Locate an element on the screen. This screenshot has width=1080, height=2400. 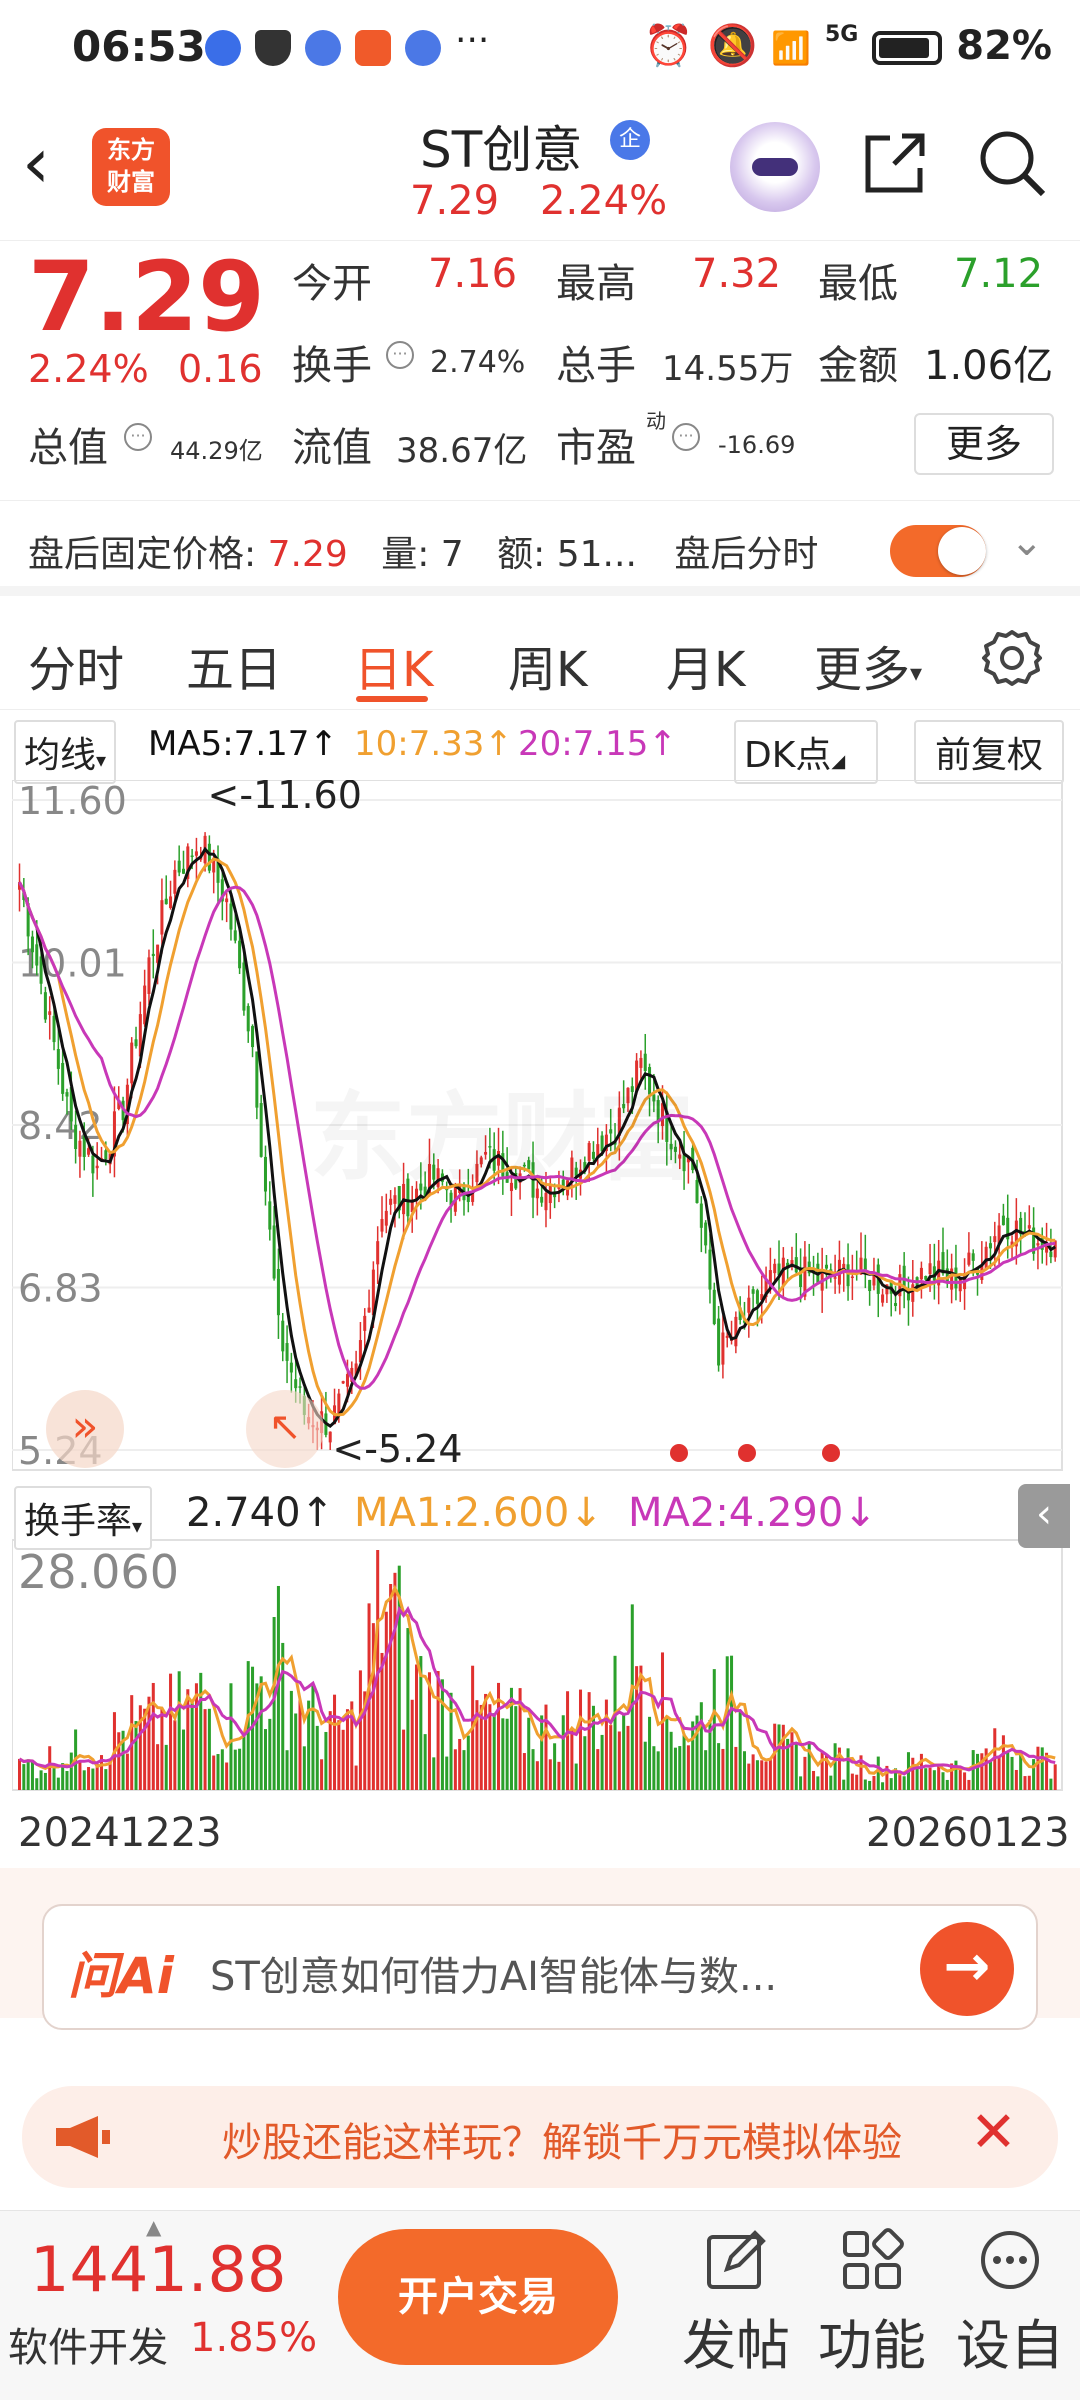
tab-weekly-k: 周K is located at coordinates (547, 665).